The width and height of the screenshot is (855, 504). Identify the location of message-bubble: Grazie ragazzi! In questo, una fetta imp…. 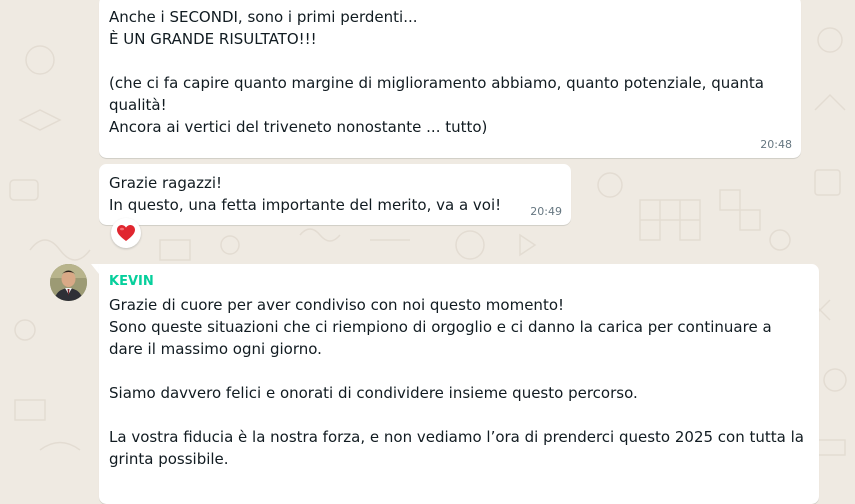
(335, 194).